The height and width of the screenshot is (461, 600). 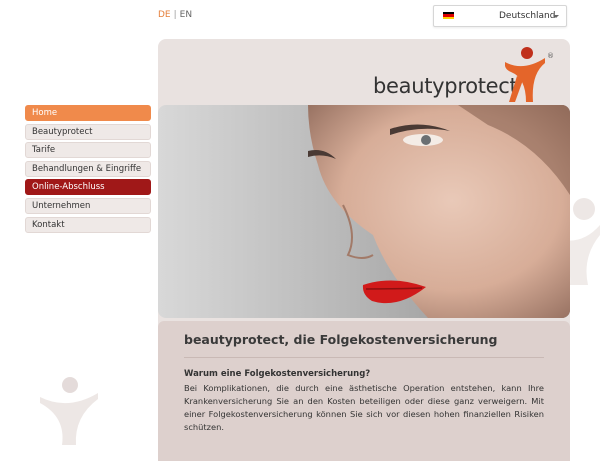 I want to click on language-switch: DE | EN, so click(x=175, y=15).